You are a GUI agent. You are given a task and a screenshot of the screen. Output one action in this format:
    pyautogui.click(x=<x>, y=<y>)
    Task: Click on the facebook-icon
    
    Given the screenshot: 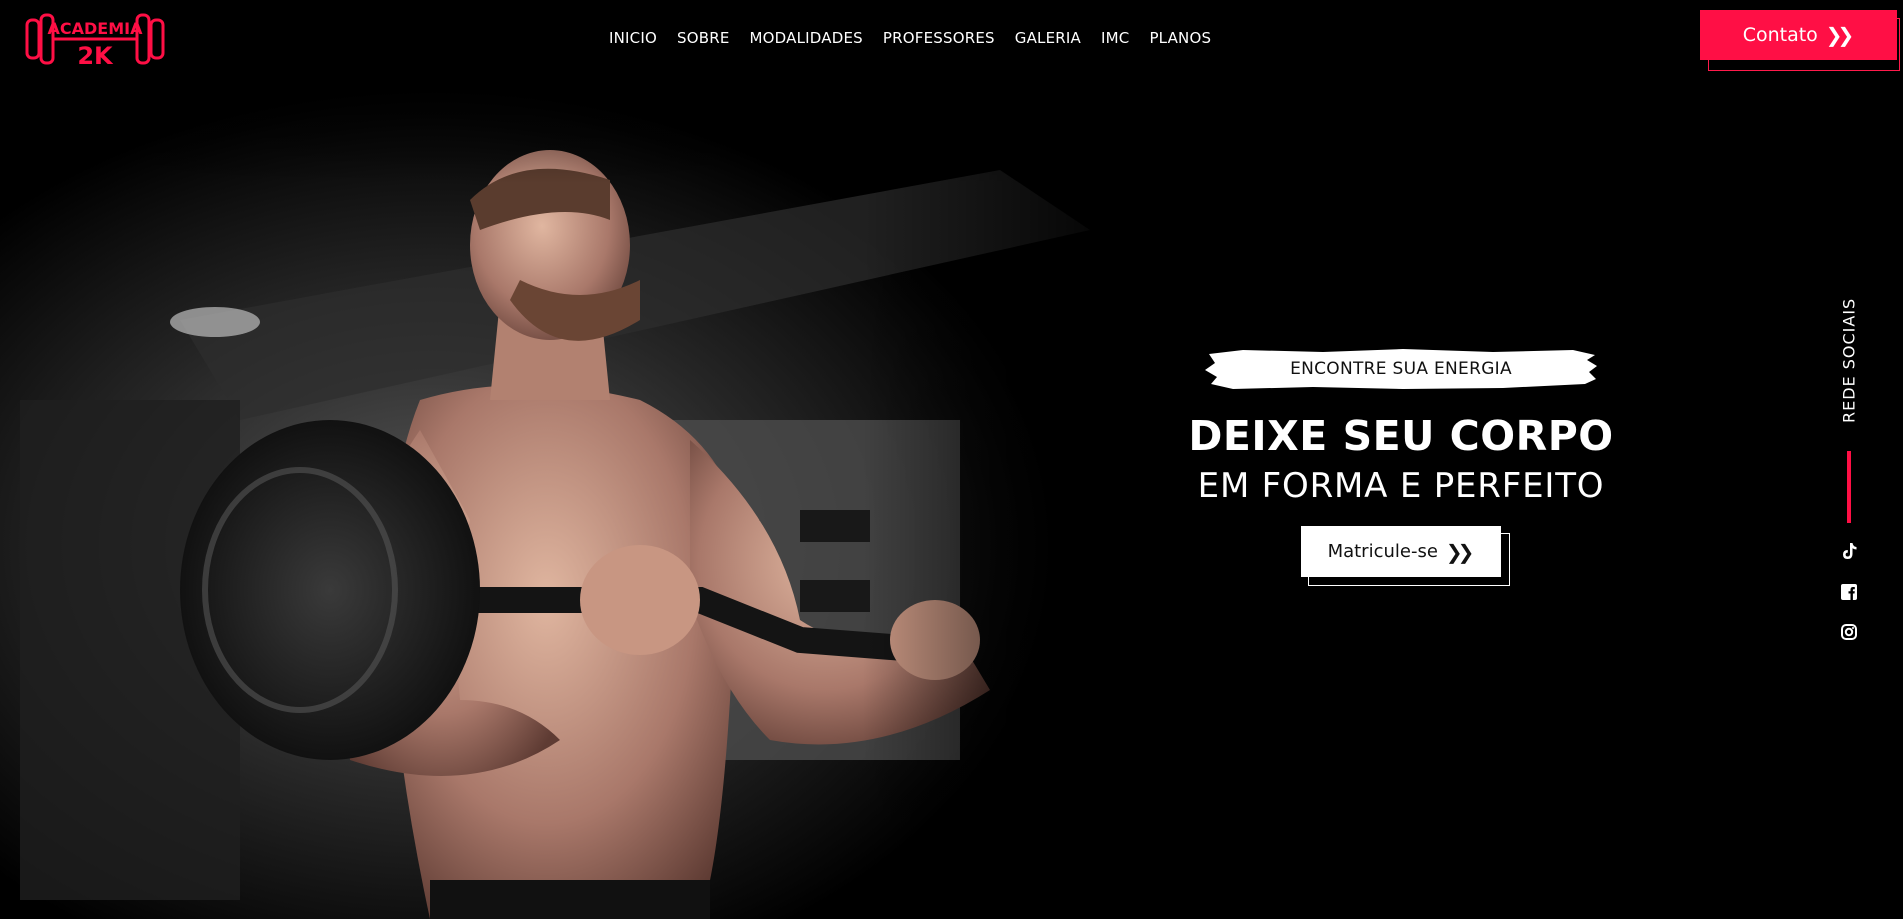 What is the action you would take?
    pyautogui.click(x=1849, y=592)
    